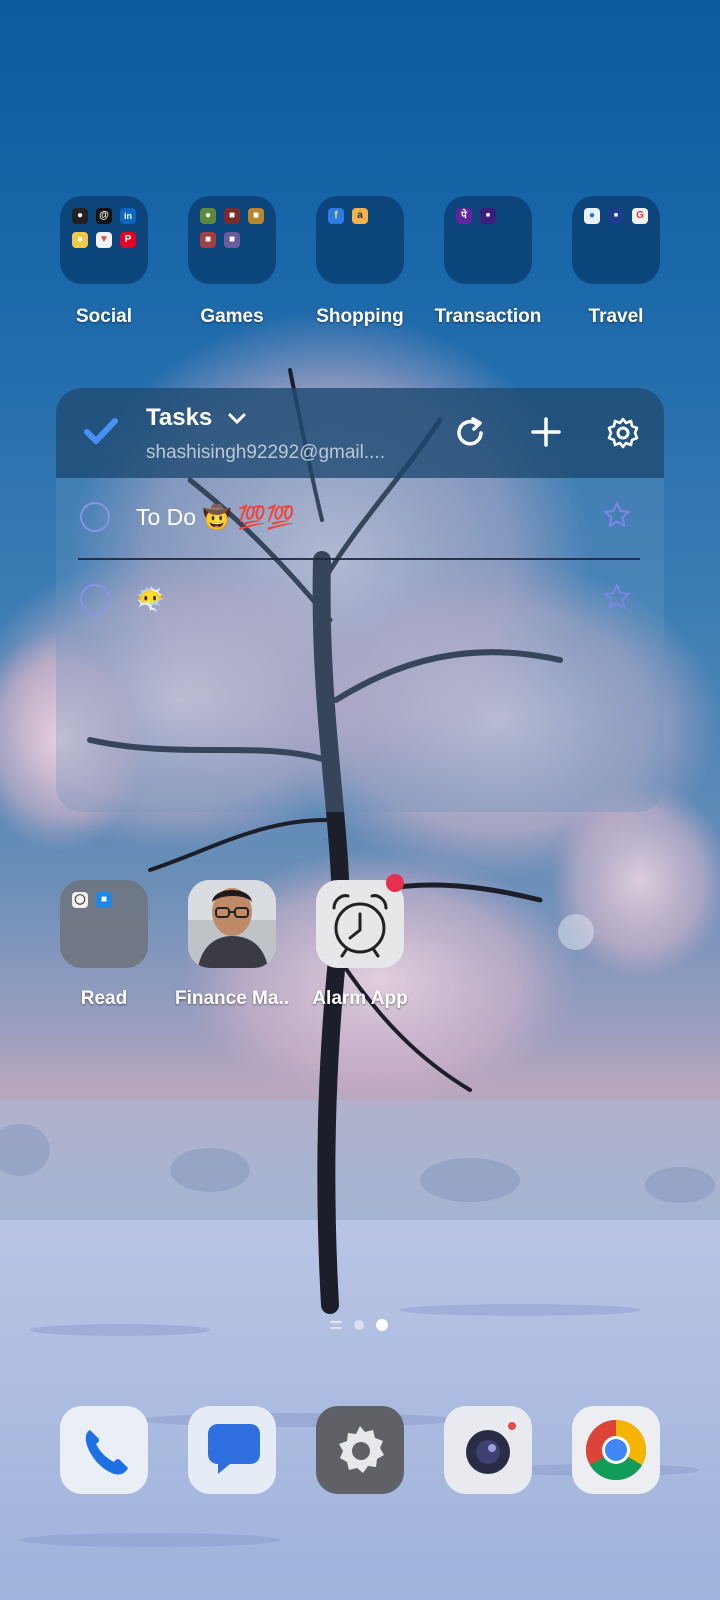 This screenshot has width=720, height=1600. I want to click on alarm-clock-icon, so click(360, 926).